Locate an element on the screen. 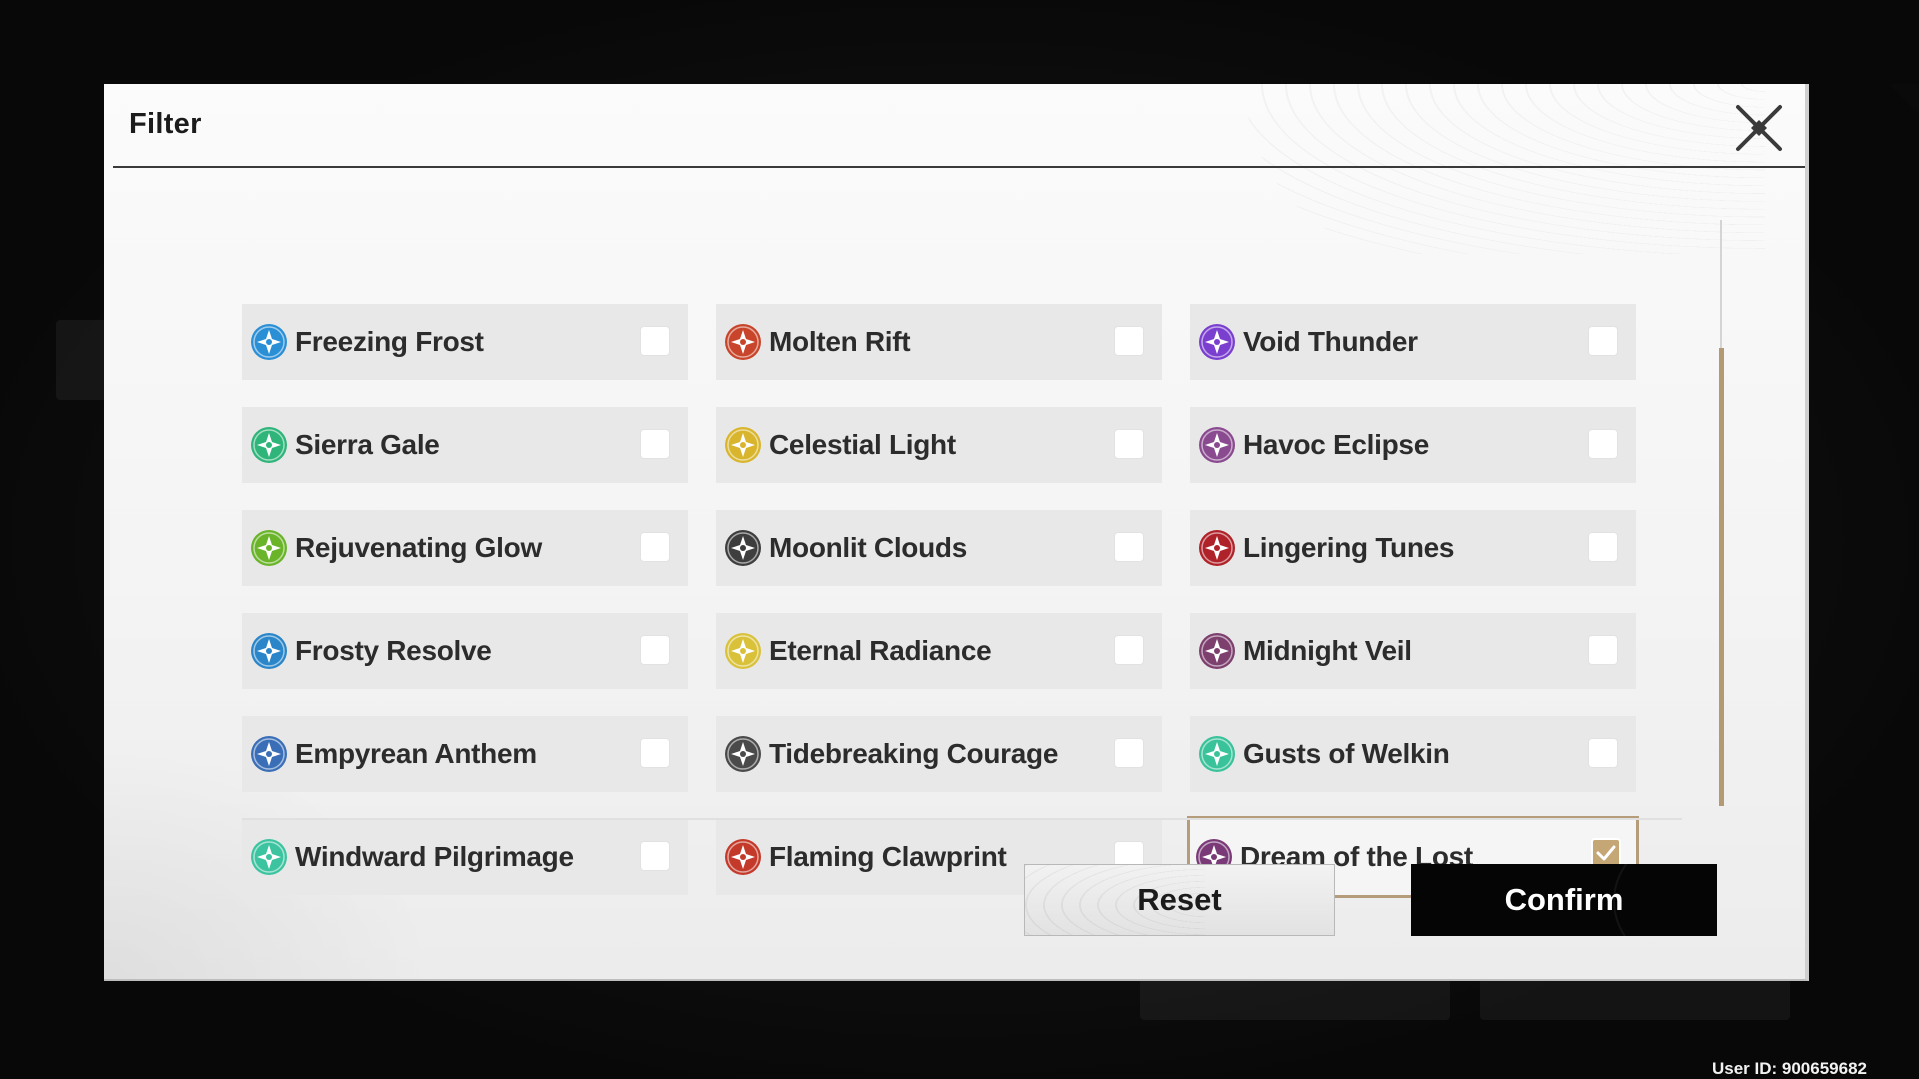  filter-option-label: Tidebreaking Courage is located at coordinates (914, 753).